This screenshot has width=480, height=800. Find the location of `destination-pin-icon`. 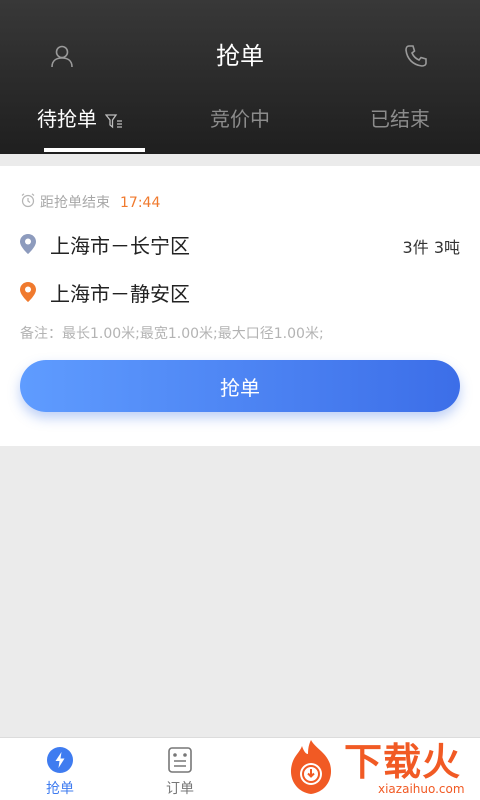

destination-pin-icon is located at coordinates (28, 294).